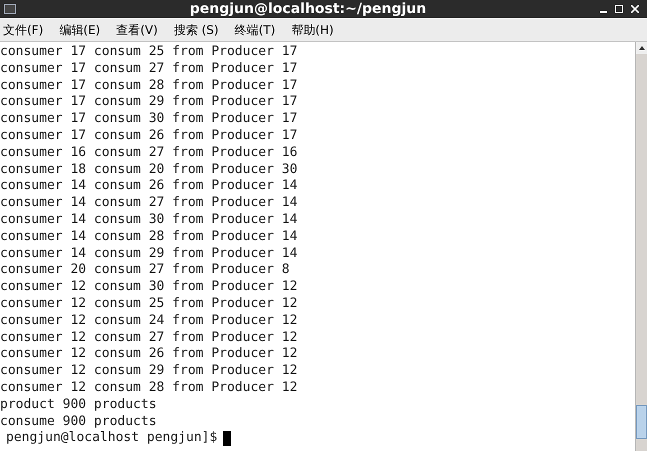 The height and width of the screenshot is (451, 647). I want to click on output-line: consumer 12 consum 26 from Producer 12, so click(149, 355).